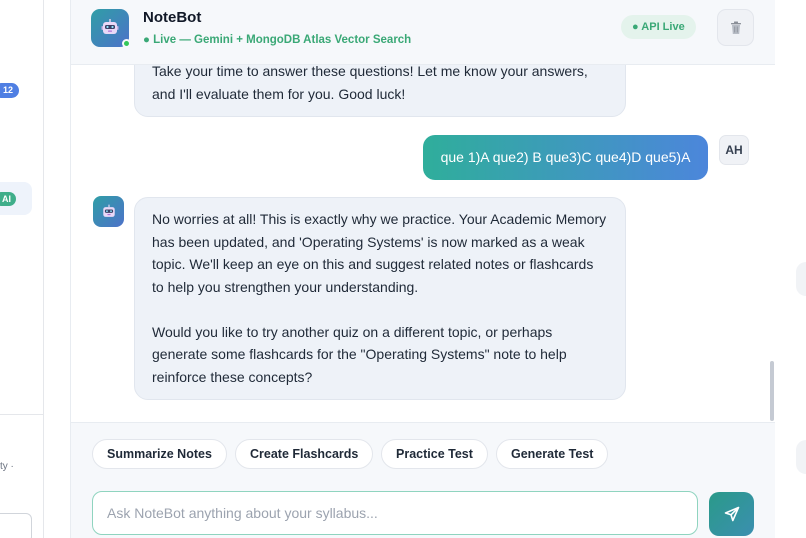  What do you see at coordinates (7, 466) in the screenshot?
I see `sidebar-footer-text: ty ·` at bounding box center [7, 466].